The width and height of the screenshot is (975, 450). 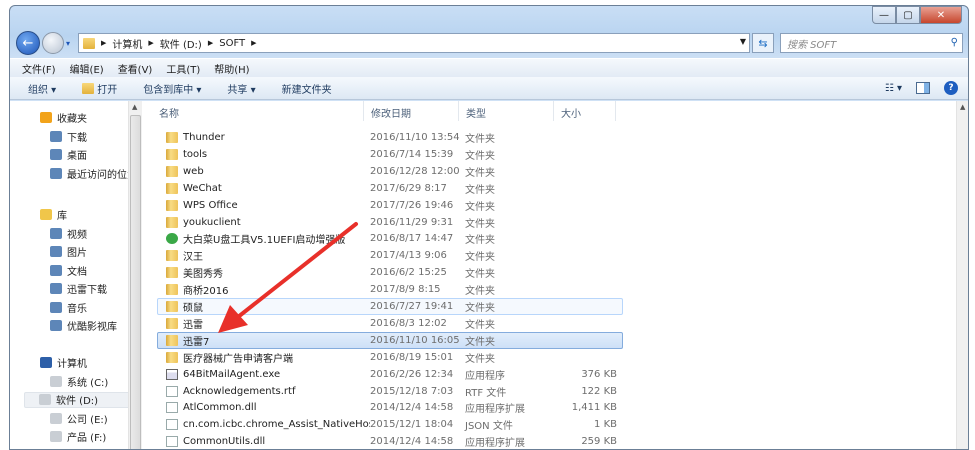 What do you see at coordinates (72, 119) in the screenshot?
I see `sidebar-group-label: 收藏夹` at bounding box center [72, 119].